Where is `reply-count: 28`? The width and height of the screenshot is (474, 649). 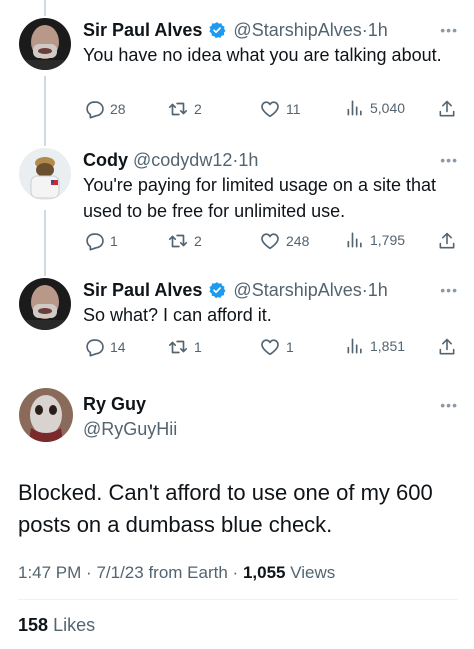 reply-count: 28 is located at coordinates (118, 109).